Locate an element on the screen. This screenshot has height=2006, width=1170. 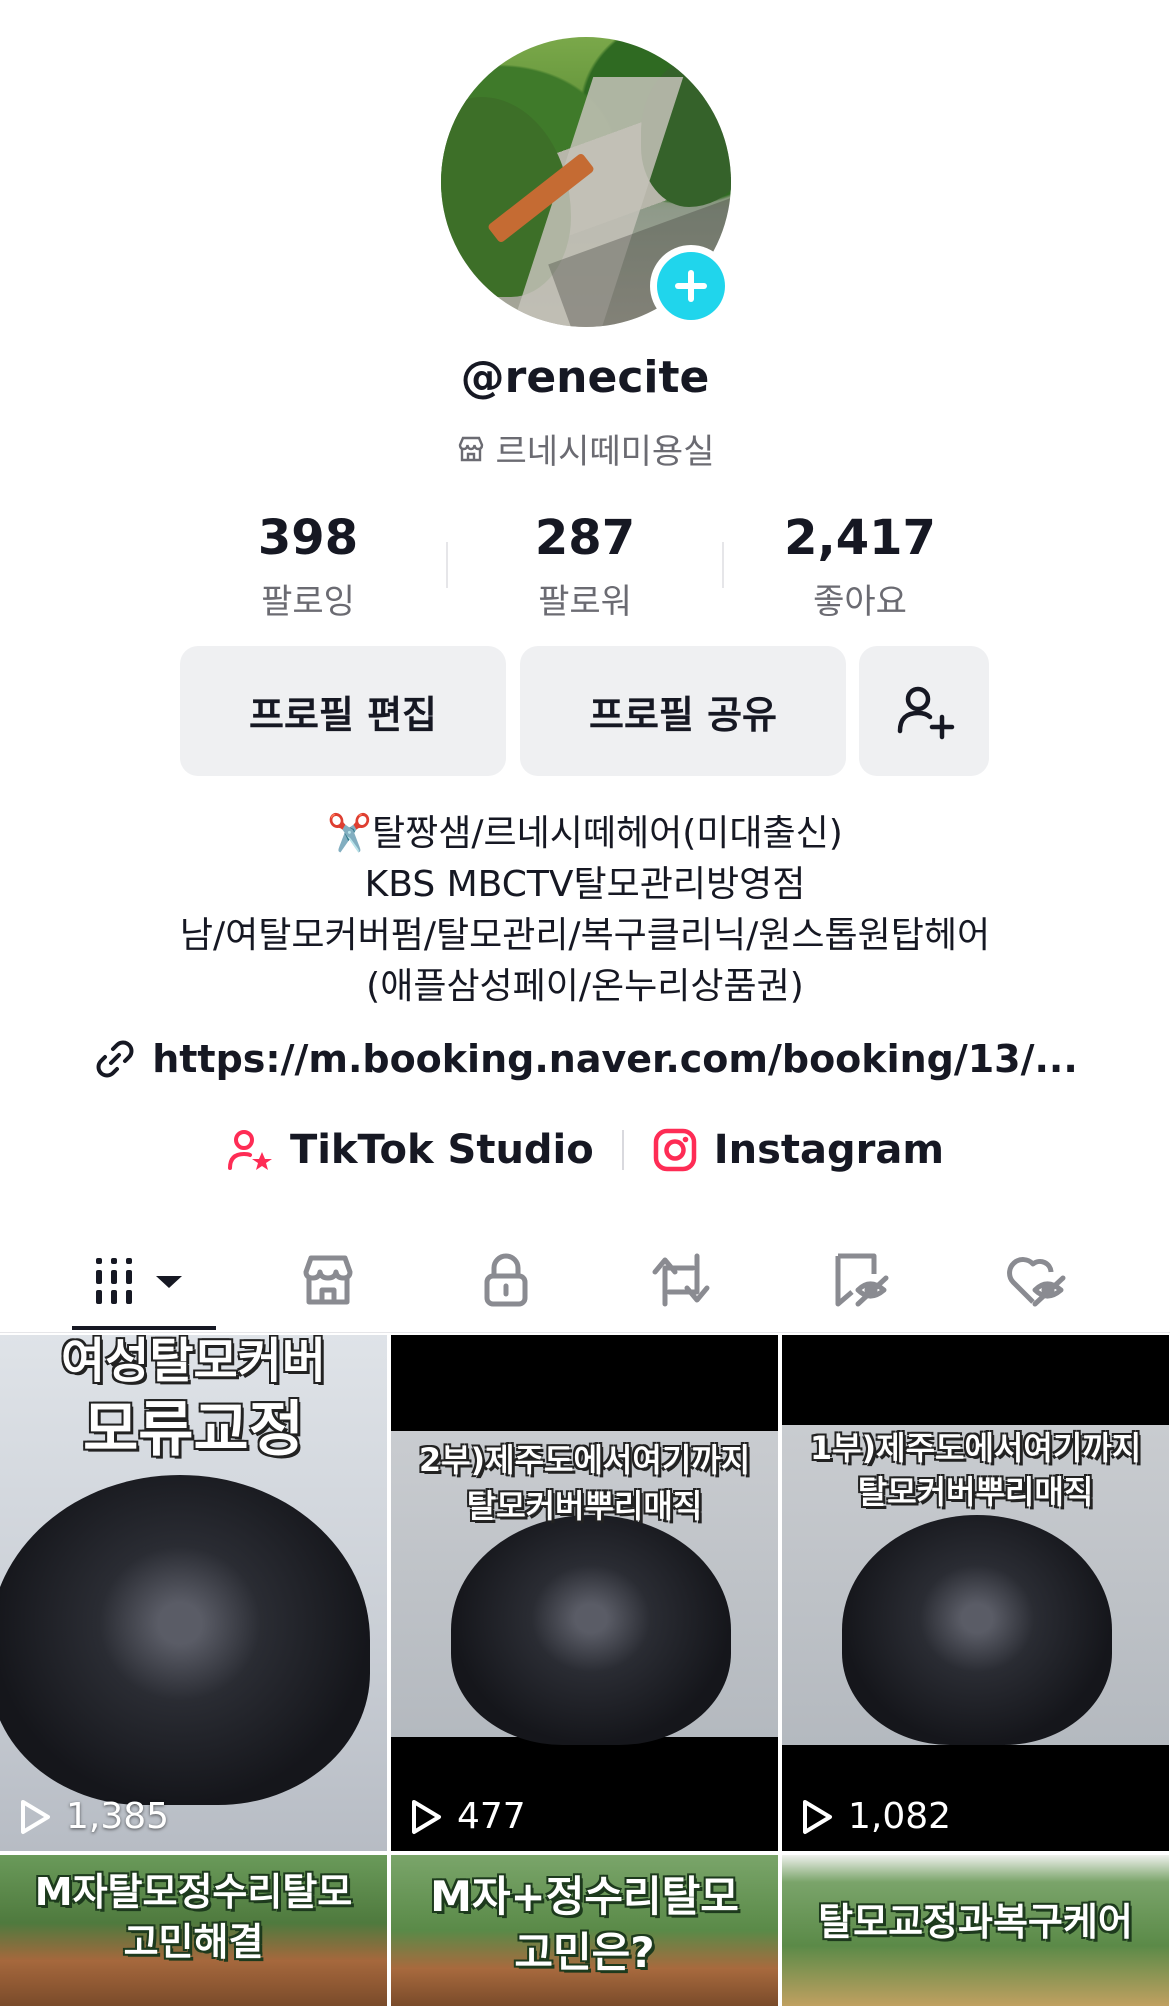
tab-videos is located at coordinates (144, 1280).